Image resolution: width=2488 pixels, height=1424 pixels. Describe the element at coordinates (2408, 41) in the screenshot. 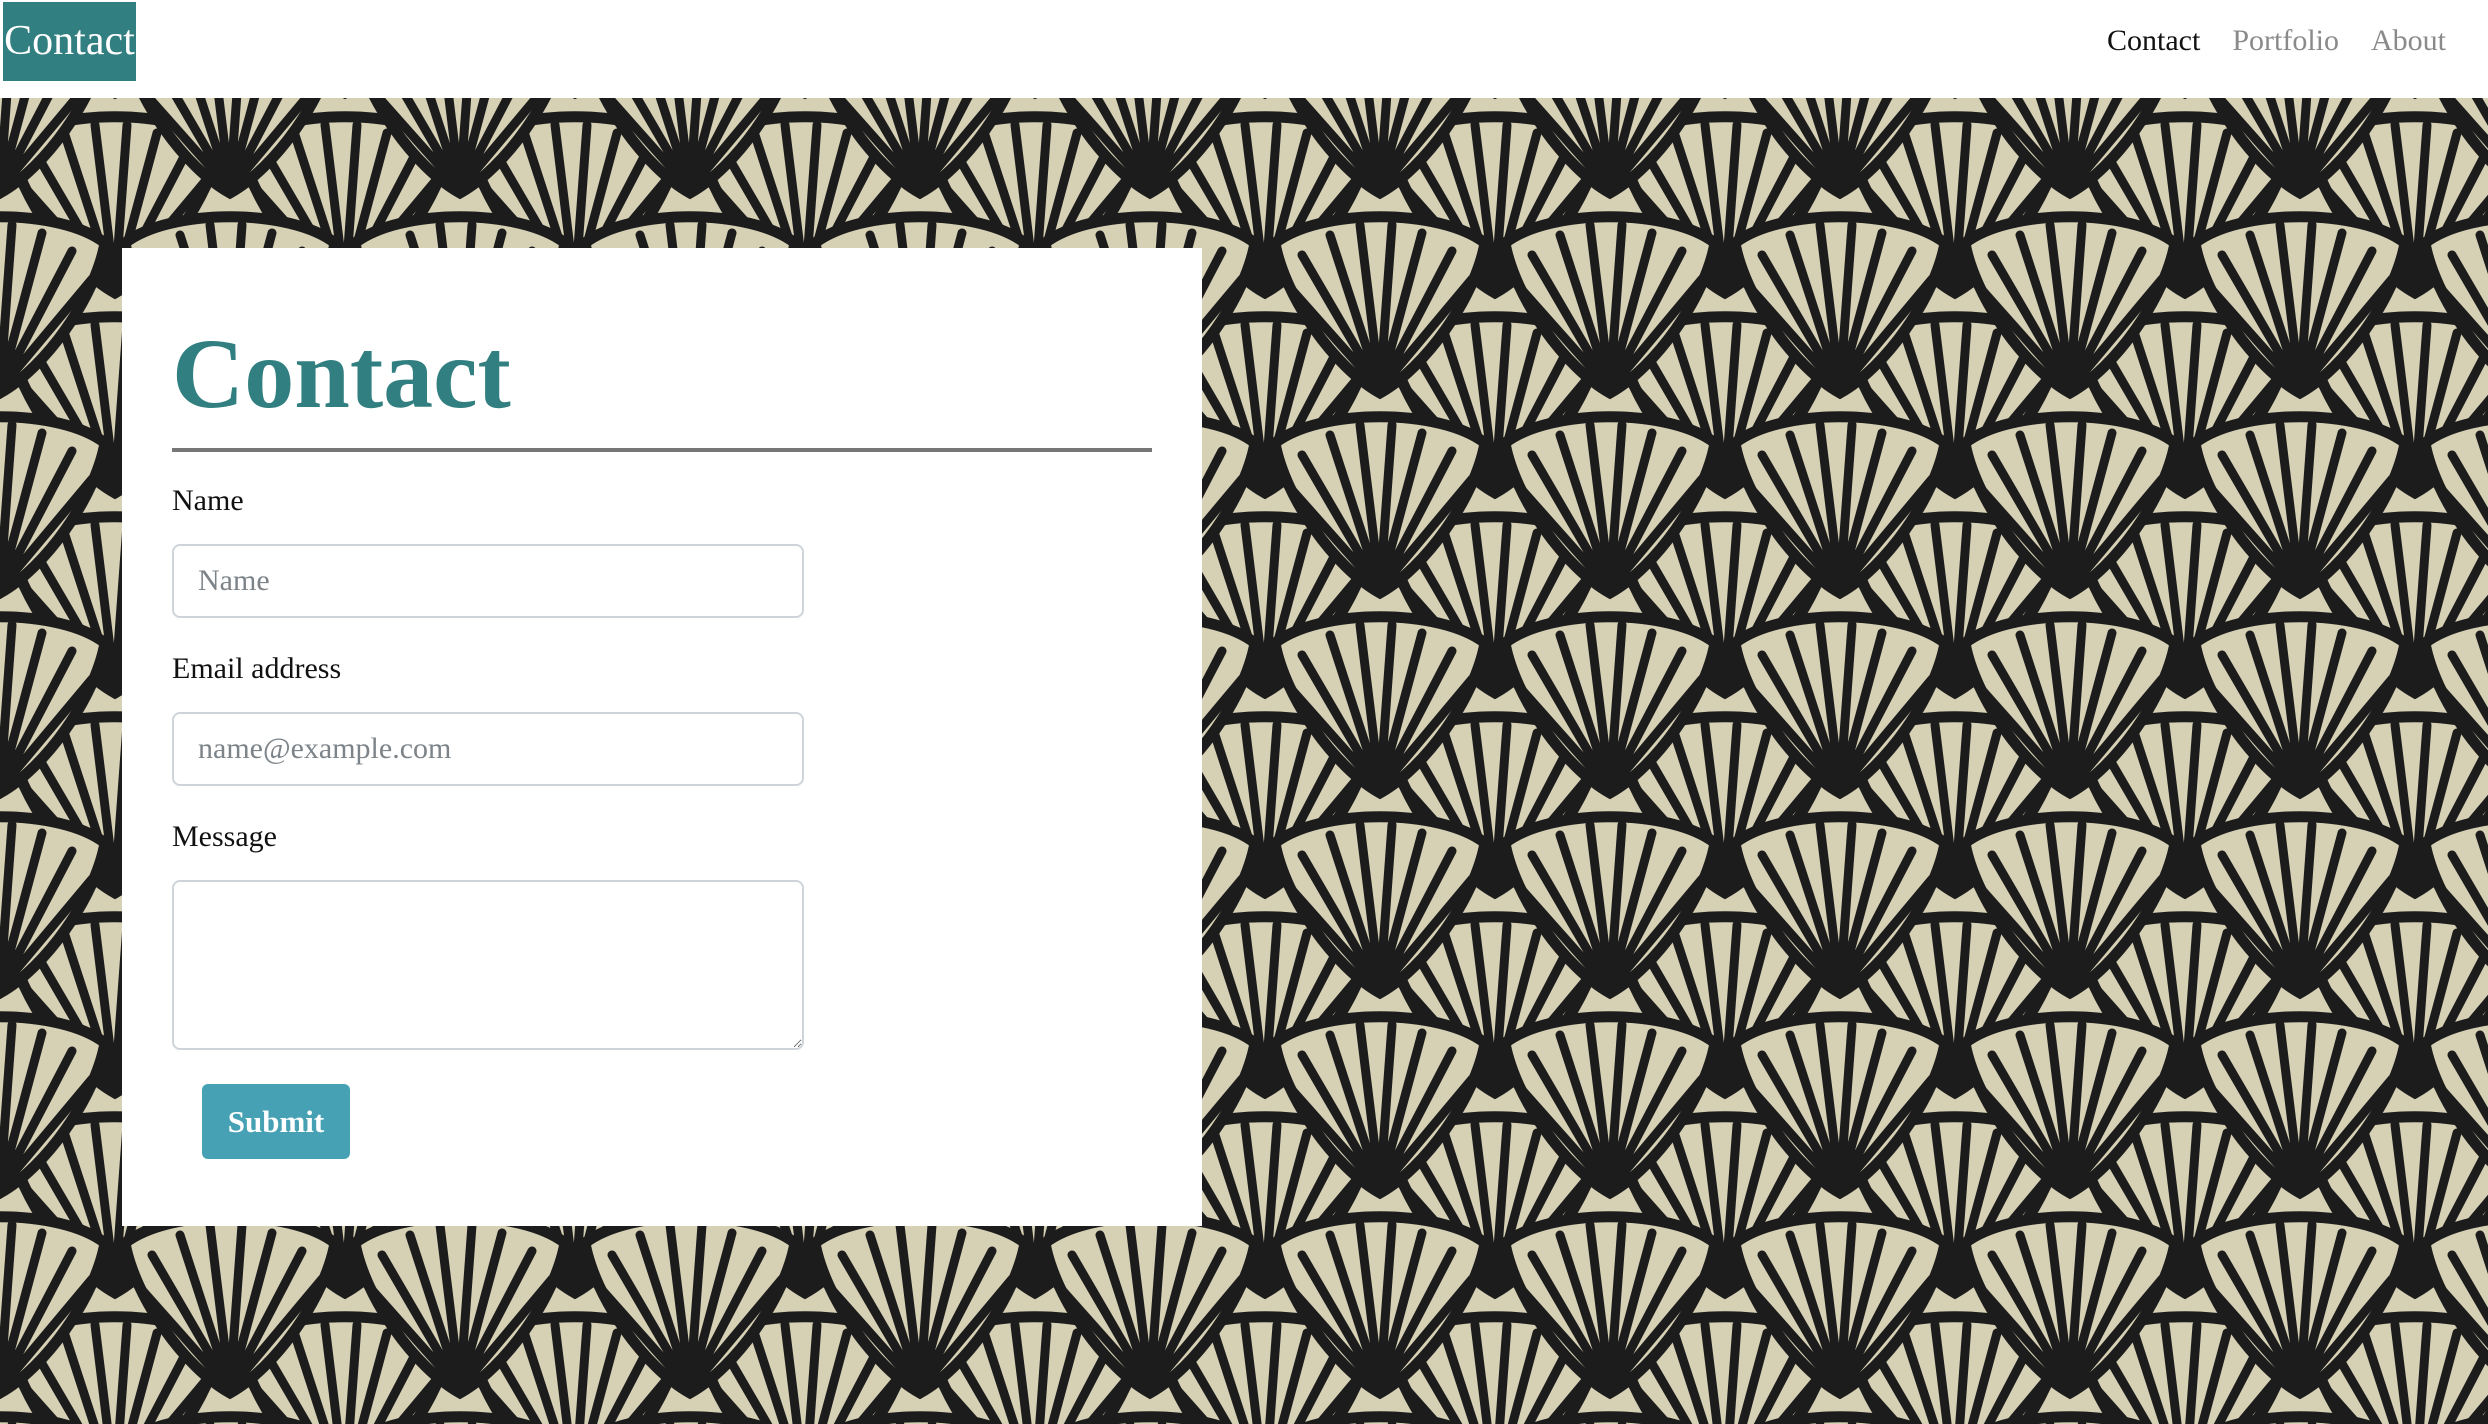

I see `nav-link-about: About` at that location.